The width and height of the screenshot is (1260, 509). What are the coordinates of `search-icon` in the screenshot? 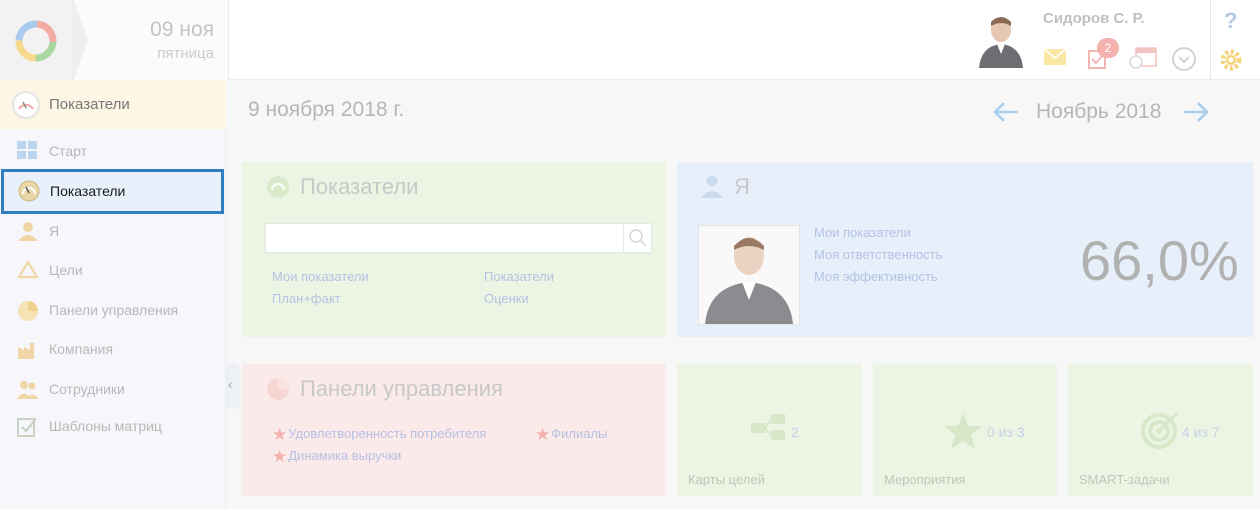 It's located at (638, 238).